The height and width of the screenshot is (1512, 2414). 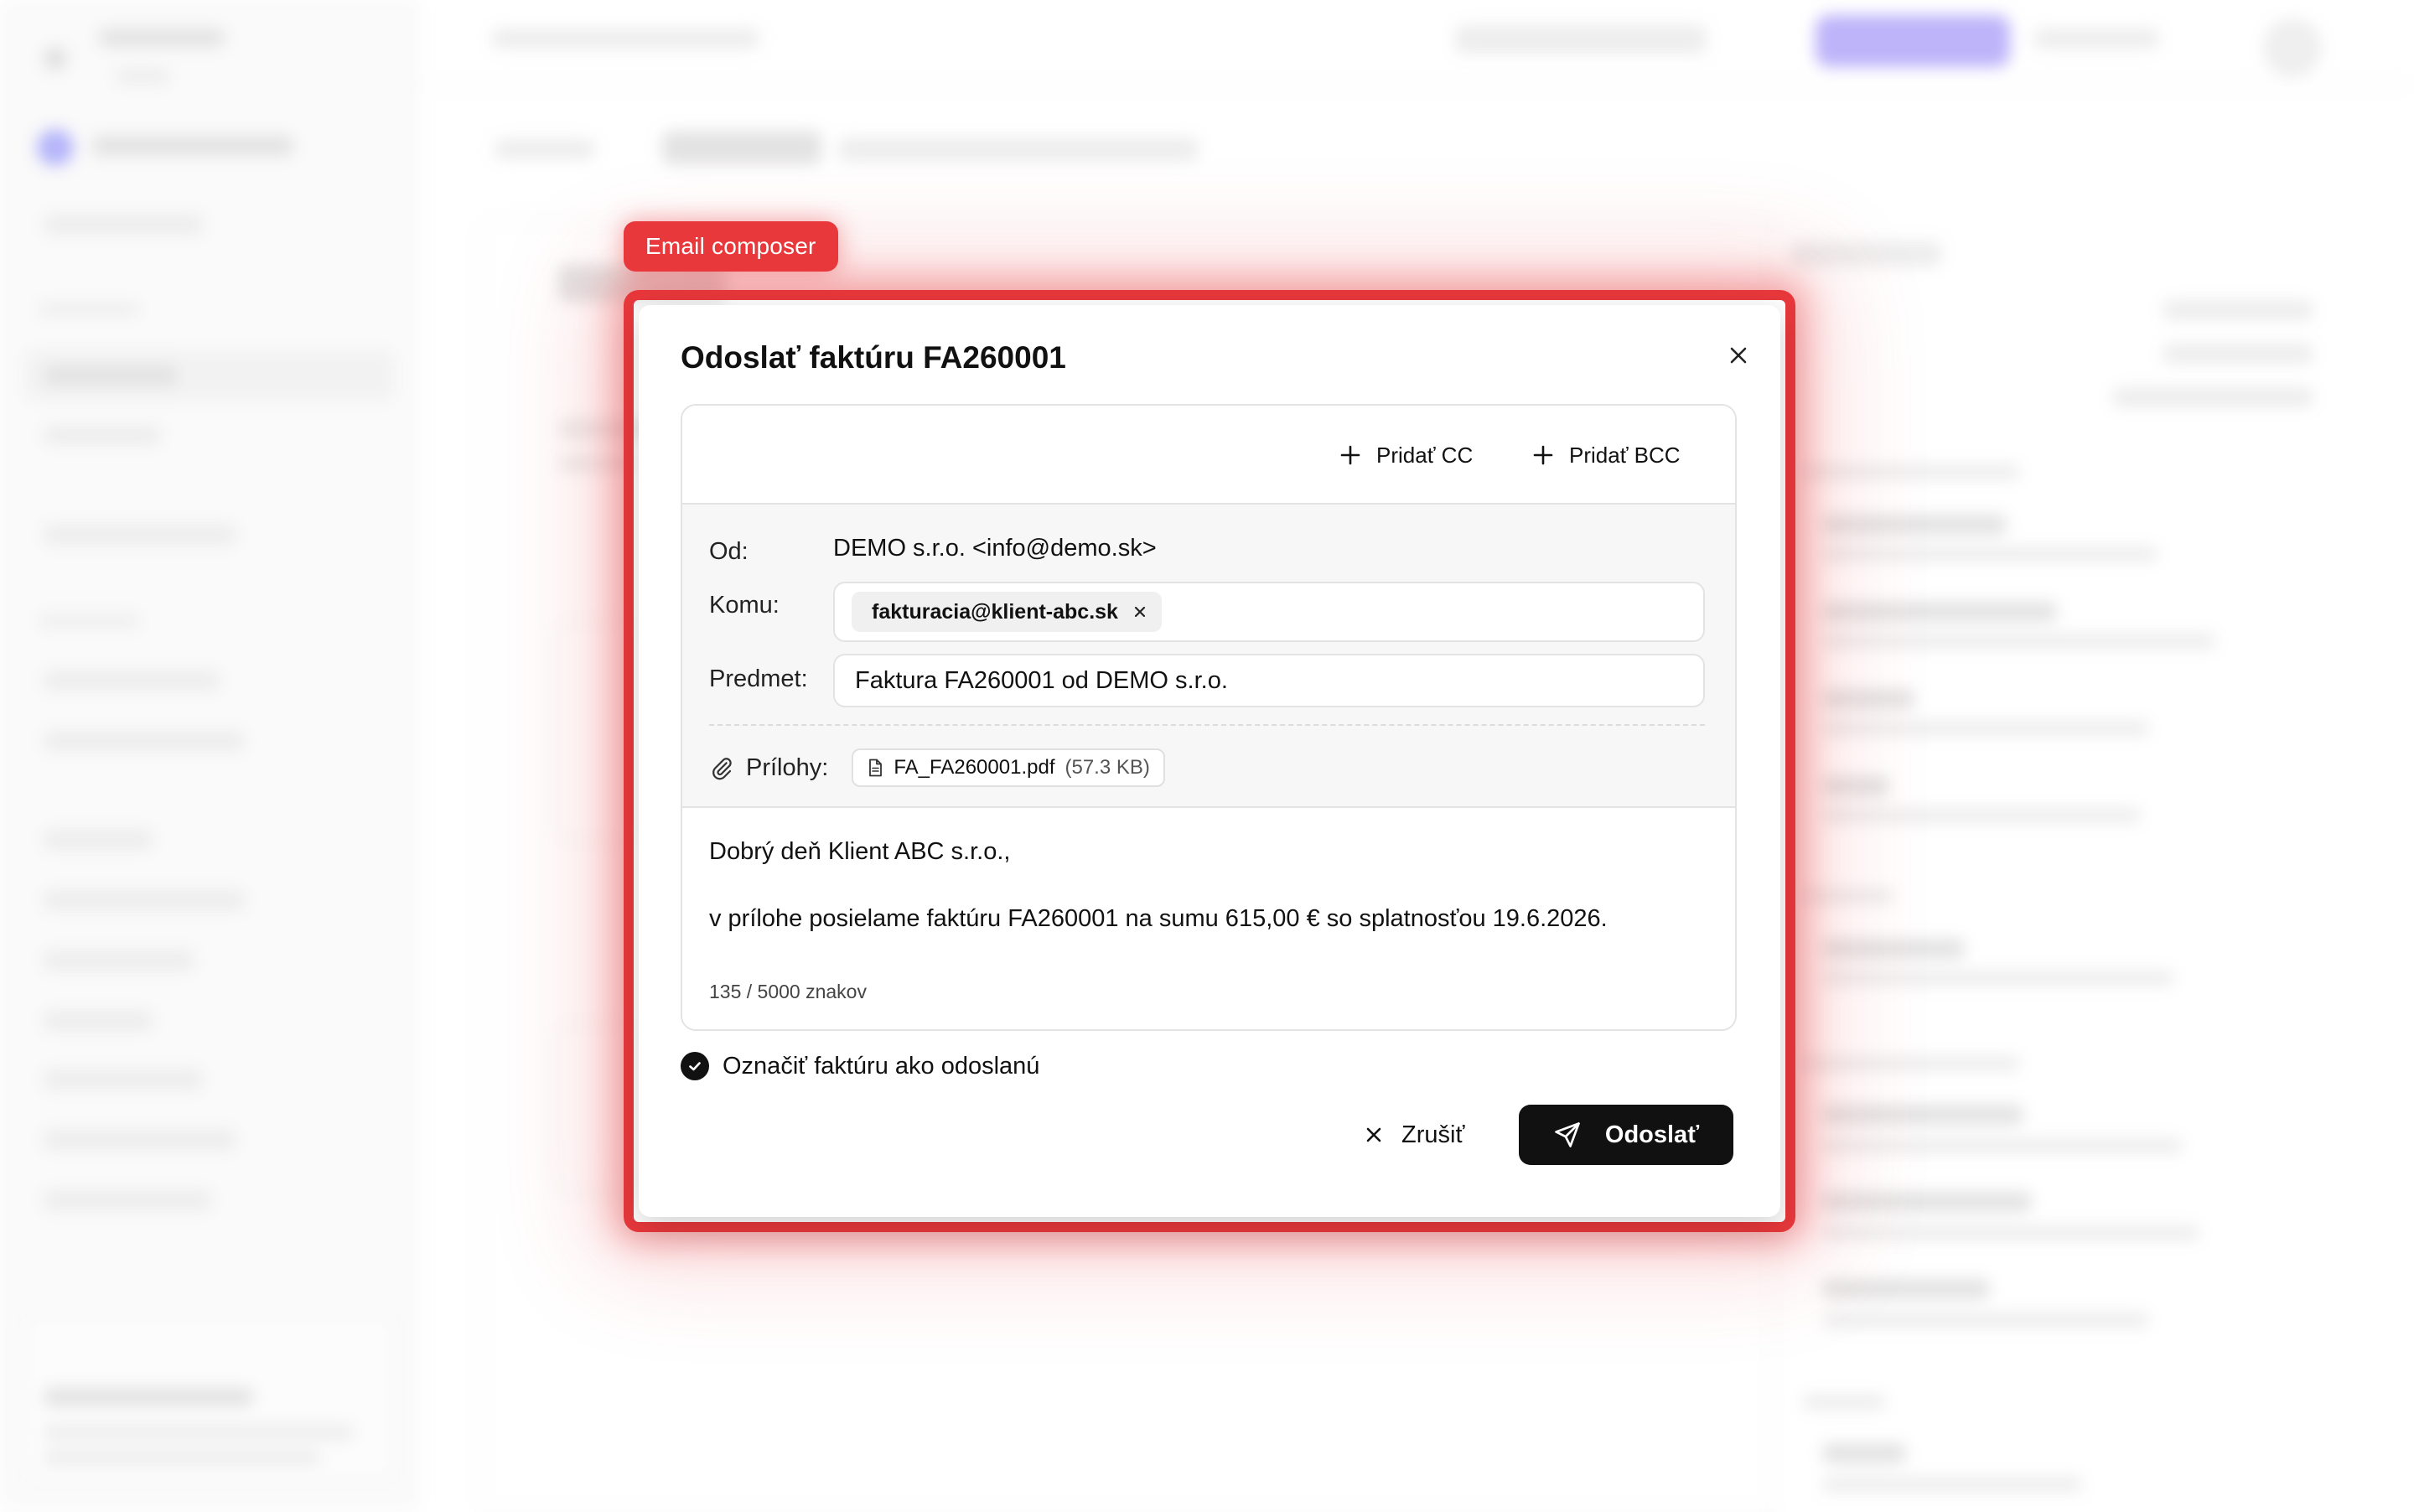 I want to click on send-button: Odoslať, so click(x=1626, y=1135).